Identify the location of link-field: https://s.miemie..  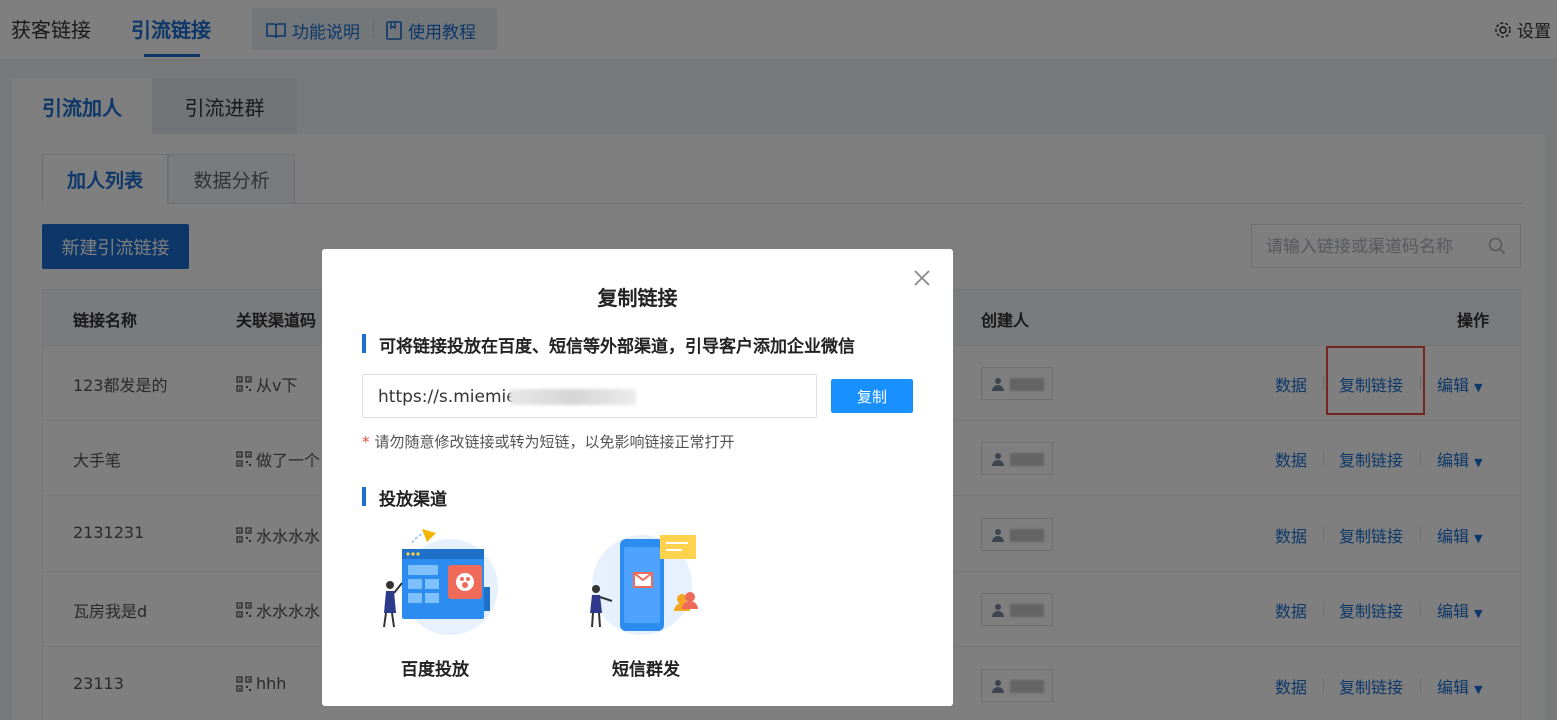
(589, 396).